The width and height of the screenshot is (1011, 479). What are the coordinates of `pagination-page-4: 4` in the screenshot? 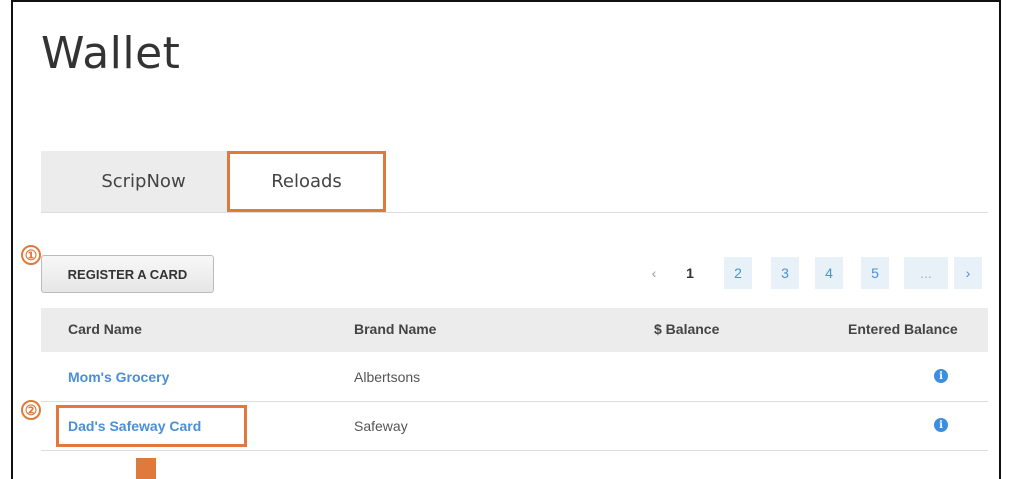 It's located at (829, 273).